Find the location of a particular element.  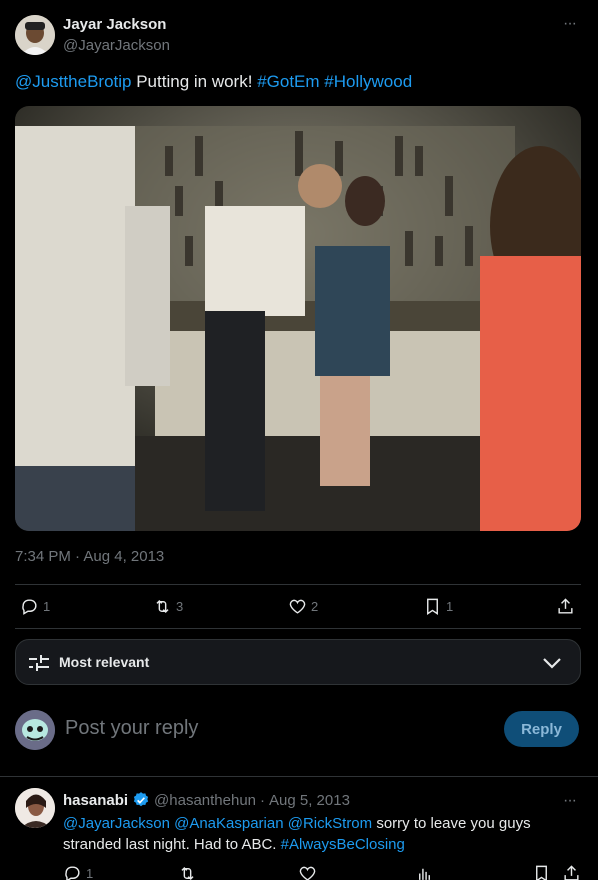

author-name: Jayar Jackson is located at coordinates (114, 24).